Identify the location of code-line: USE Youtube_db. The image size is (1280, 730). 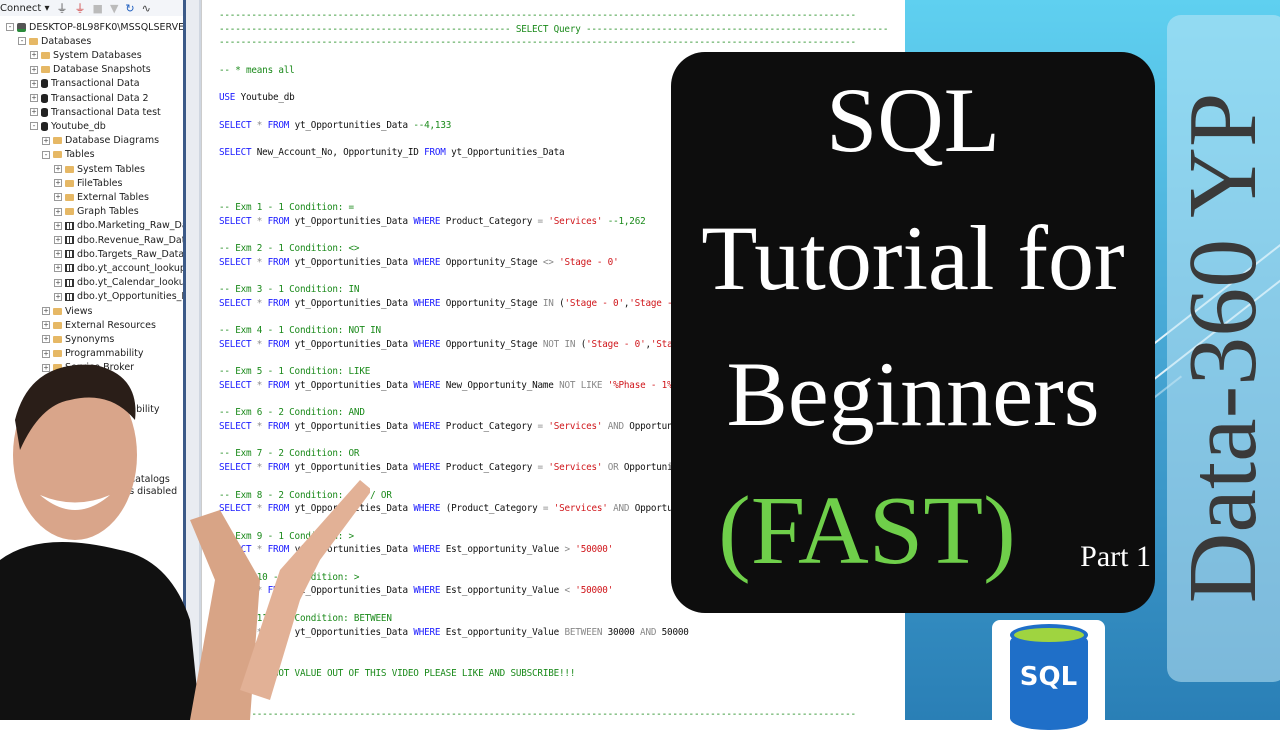
(257, 99).